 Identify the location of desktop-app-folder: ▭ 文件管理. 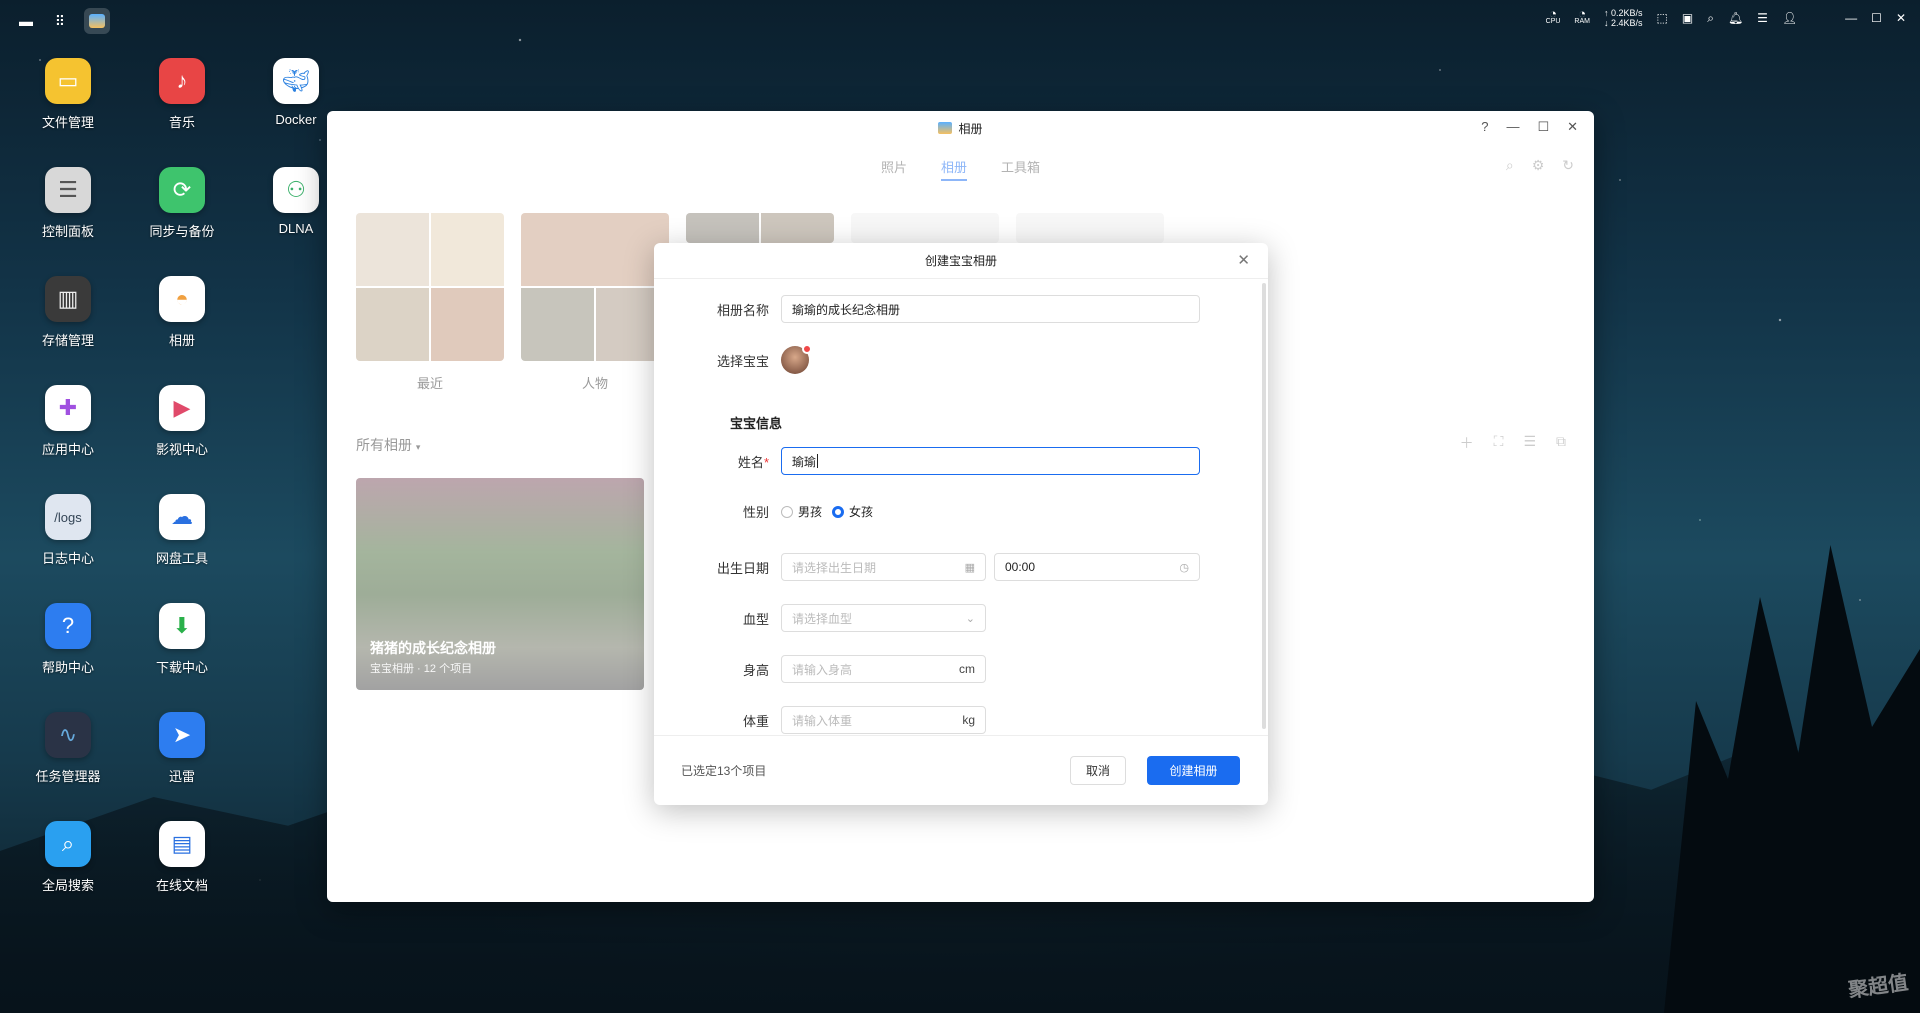
(68, 94).